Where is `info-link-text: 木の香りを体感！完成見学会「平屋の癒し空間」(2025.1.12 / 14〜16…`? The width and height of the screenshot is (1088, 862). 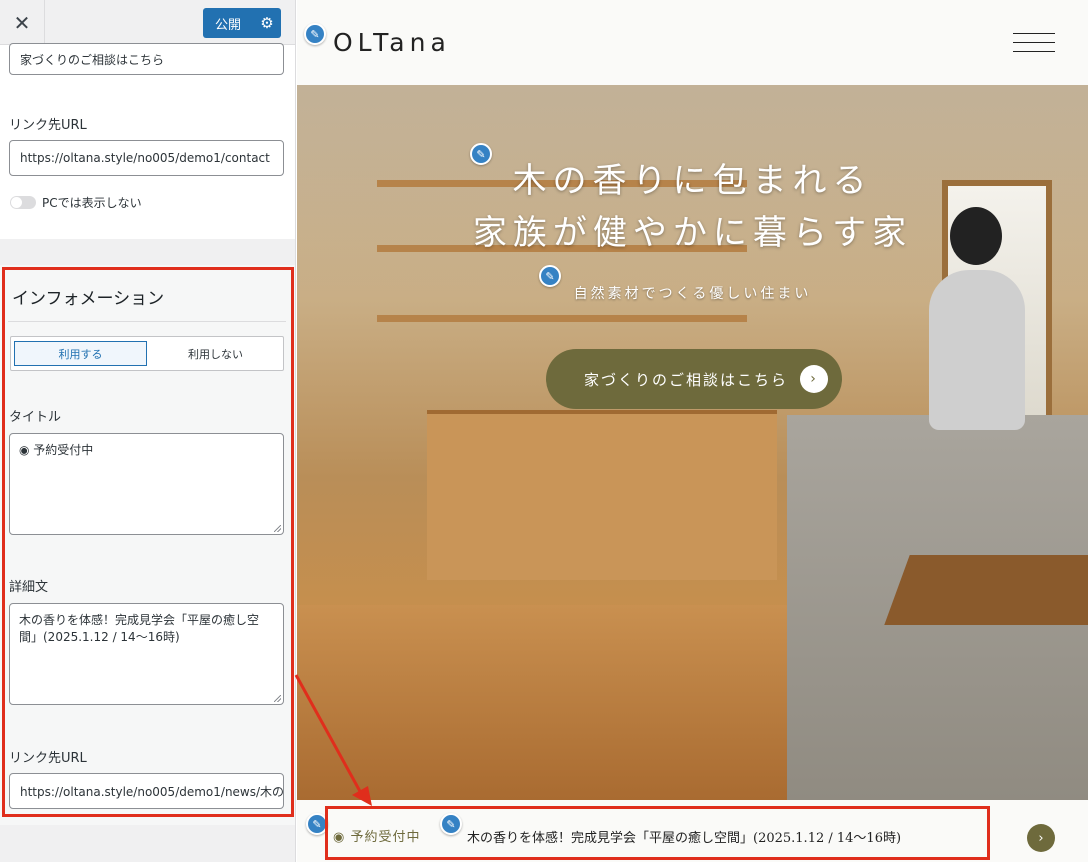
info-link-text: 木の香りを体感！完成見学会「平屋の癒し空間」(2025.1.12 / 14〜16… is located at coordinates (684, 836).